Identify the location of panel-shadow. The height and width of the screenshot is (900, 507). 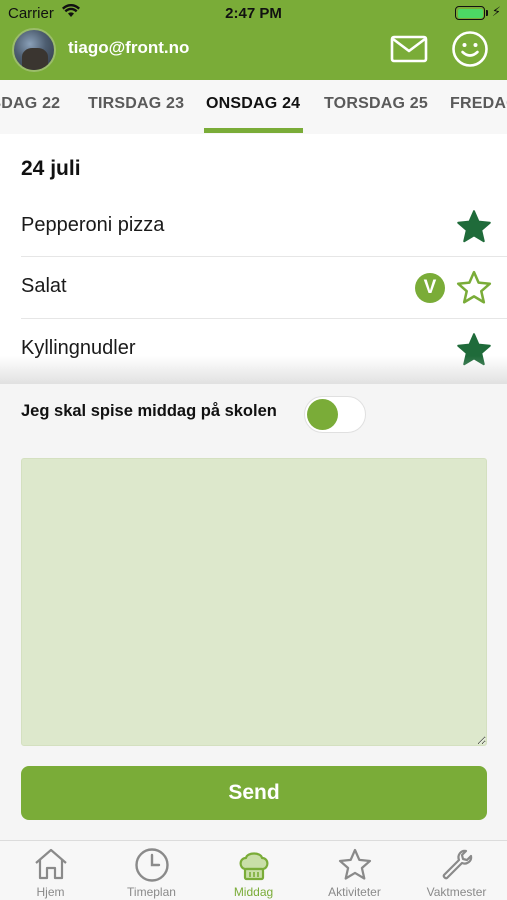
(253, 370).